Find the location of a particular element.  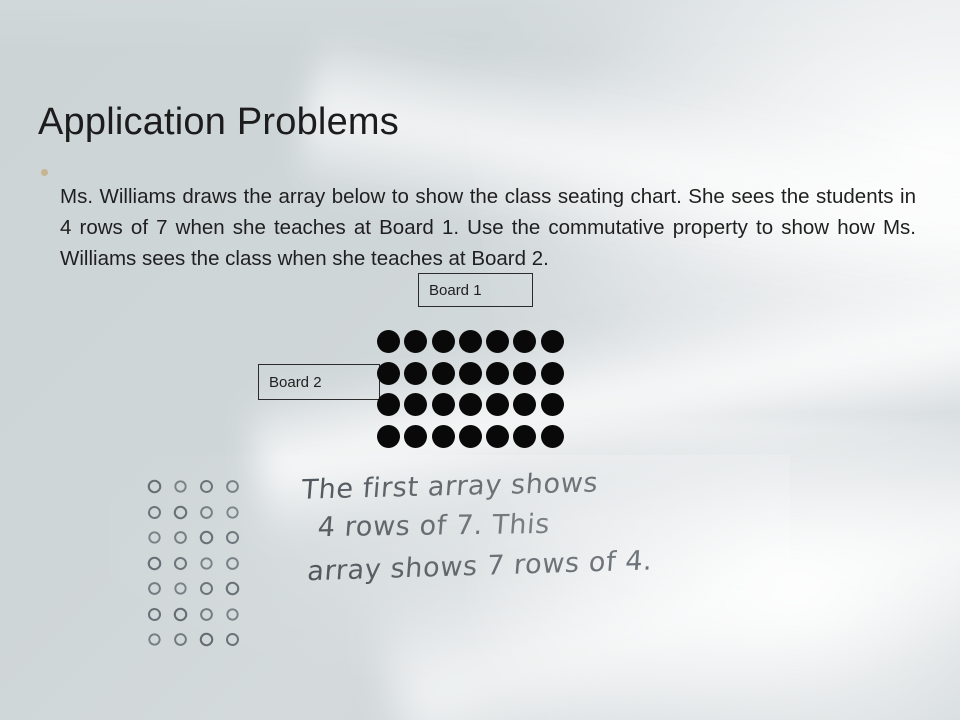

dot-array-4x7 is located at coordinates (472, 393).